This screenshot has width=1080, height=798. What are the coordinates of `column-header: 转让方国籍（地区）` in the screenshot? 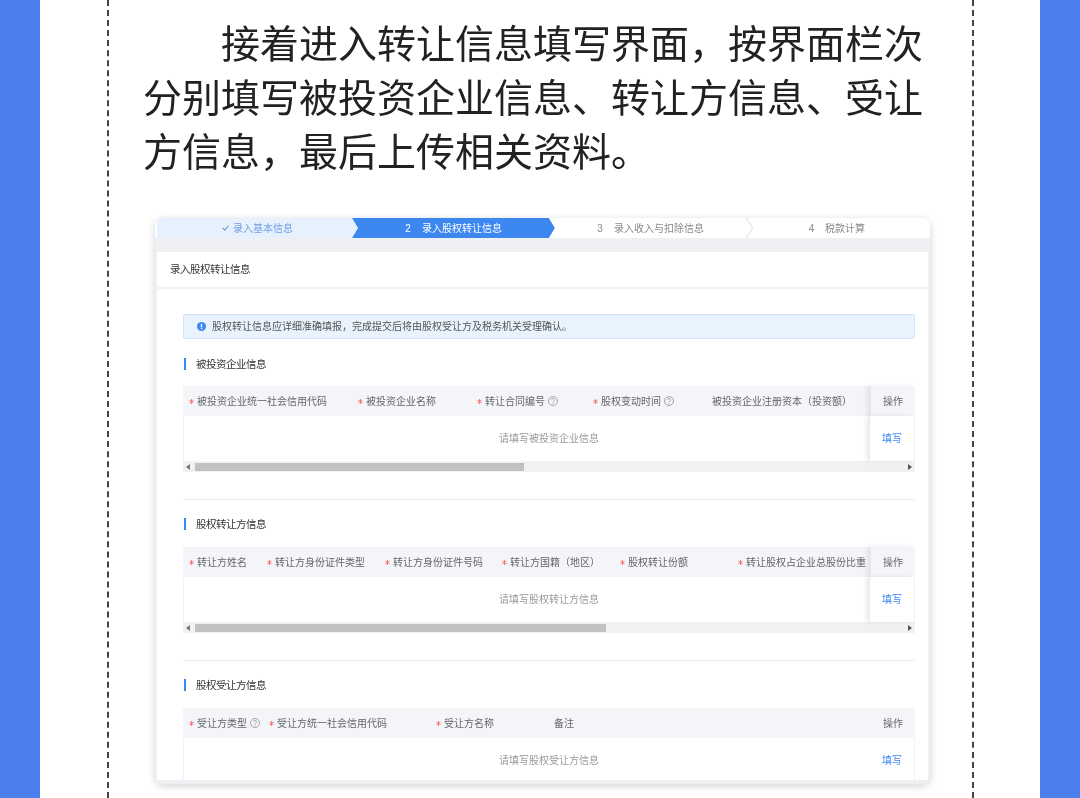 It's located at (555, 562).